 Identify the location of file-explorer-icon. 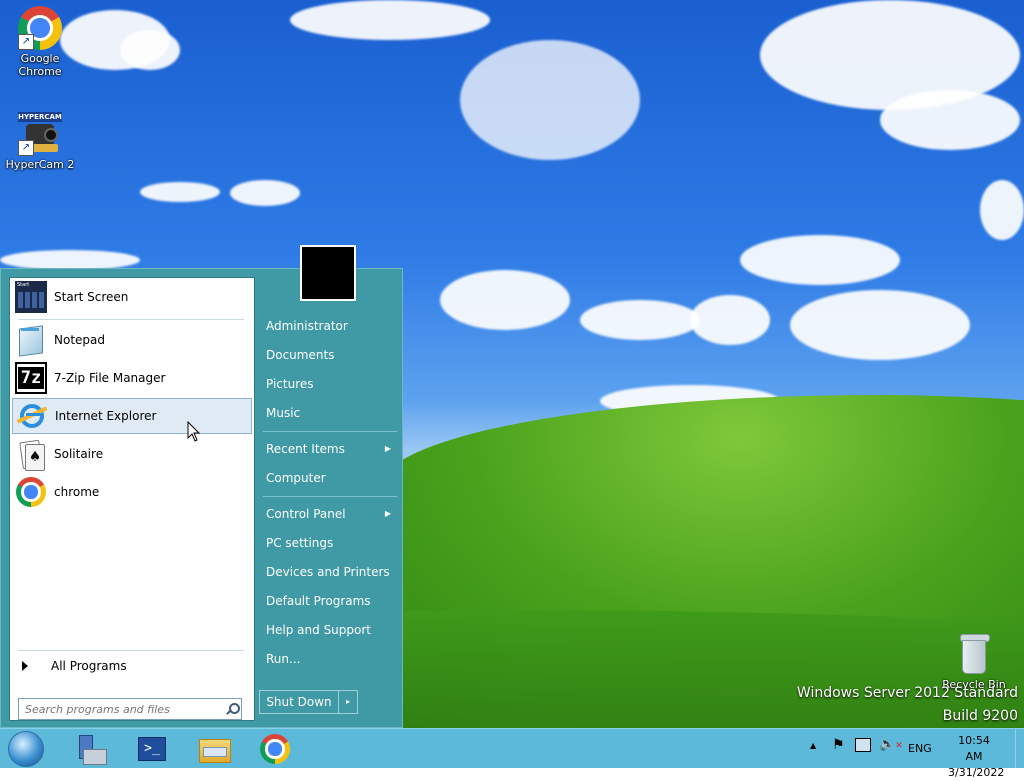
(214, 749).